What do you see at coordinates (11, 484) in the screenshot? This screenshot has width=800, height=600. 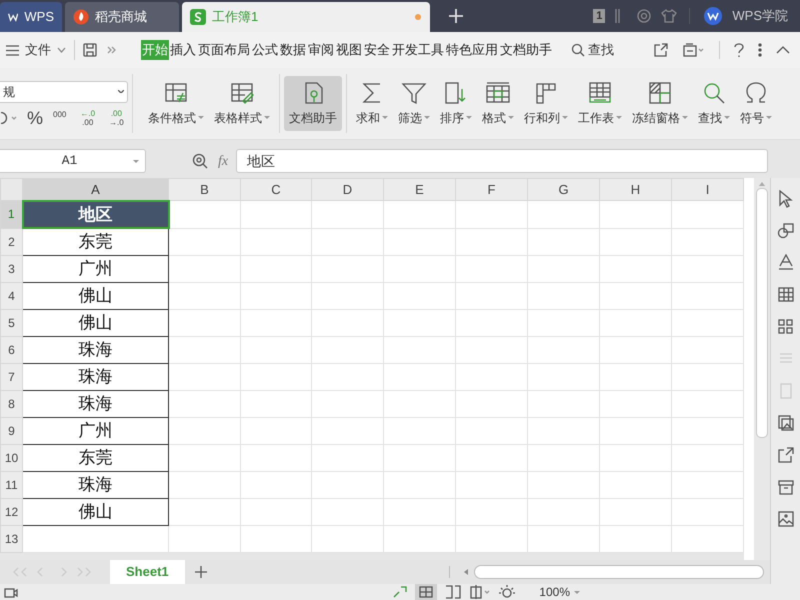 I see `row-header: 11` at bounding box center [11, 484].